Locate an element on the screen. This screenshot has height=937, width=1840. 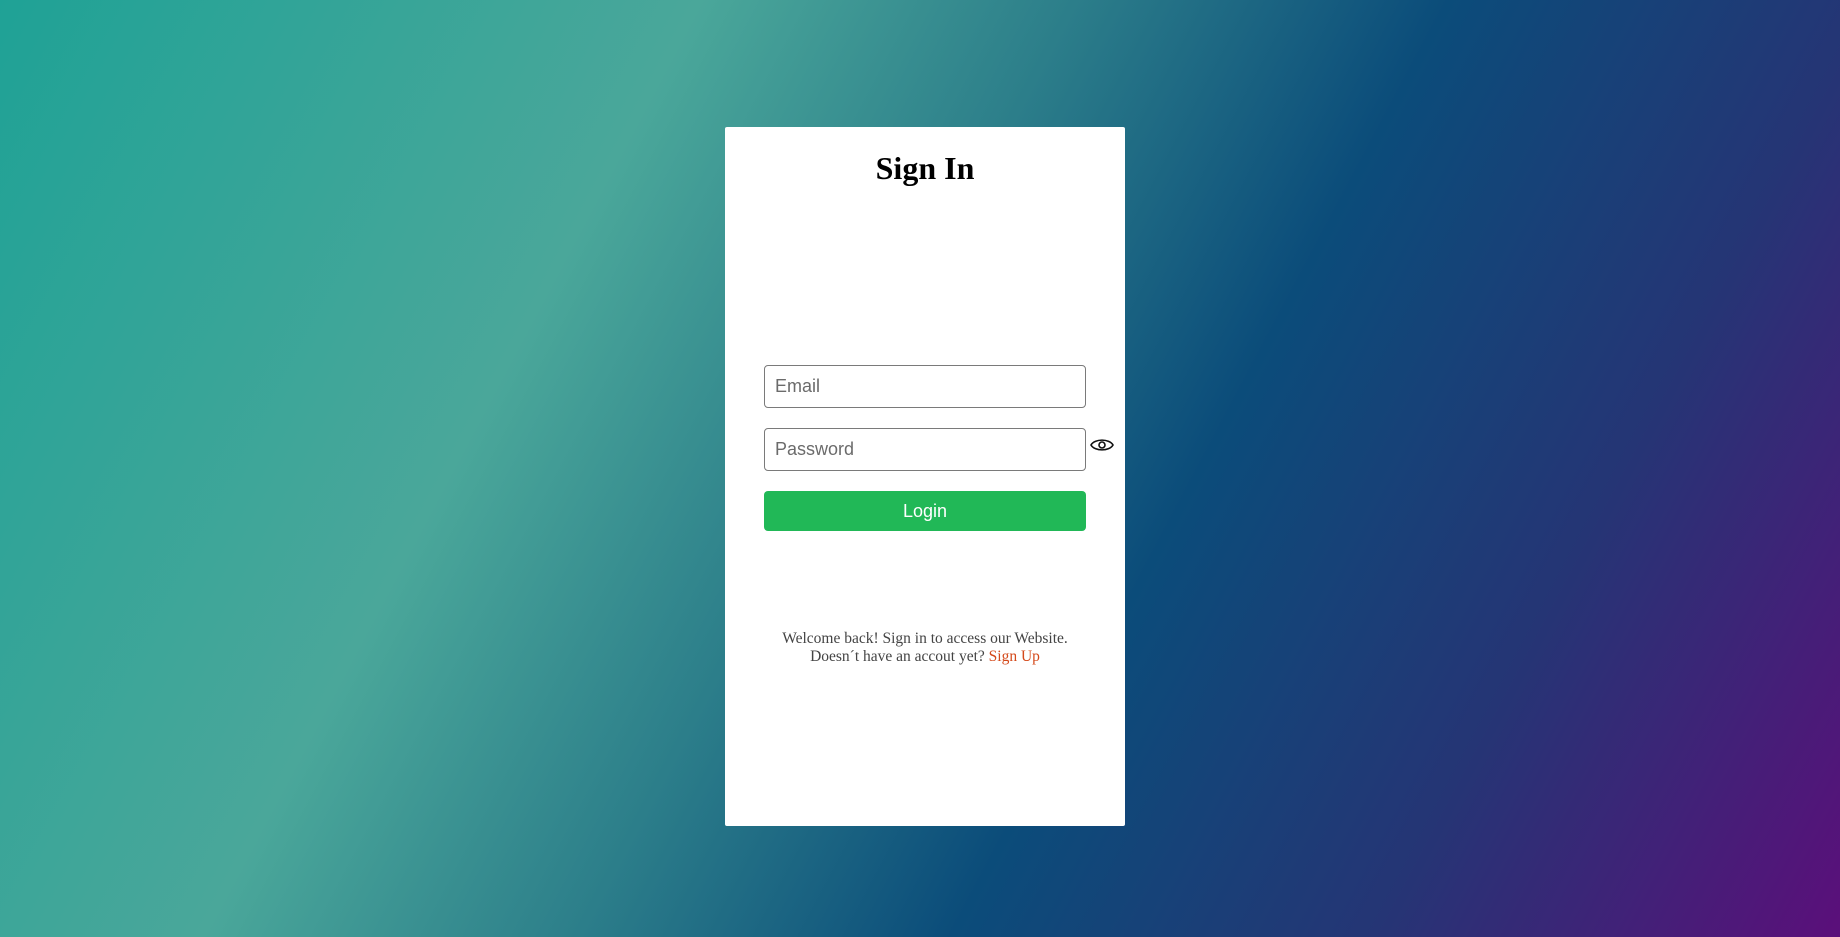
eye-icon is located at coordinates (1102, 445).